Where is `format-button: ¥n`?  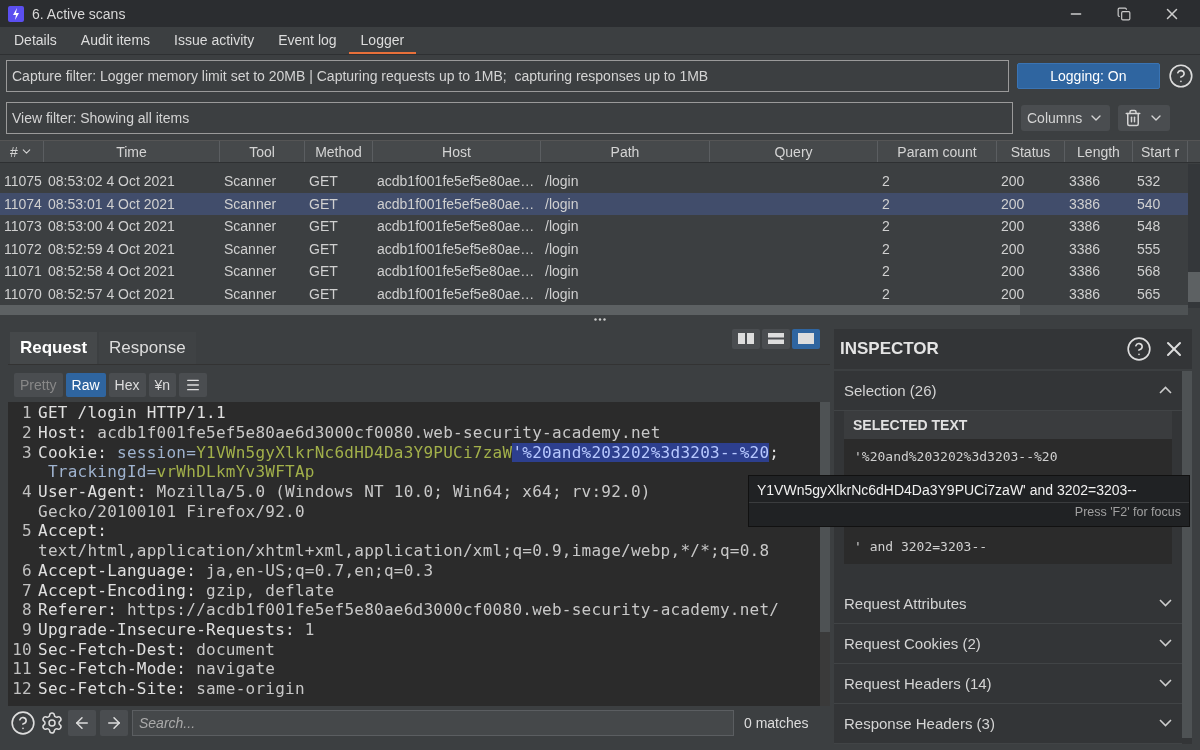 format-button: ¥n is located at coordinates (162, 385).